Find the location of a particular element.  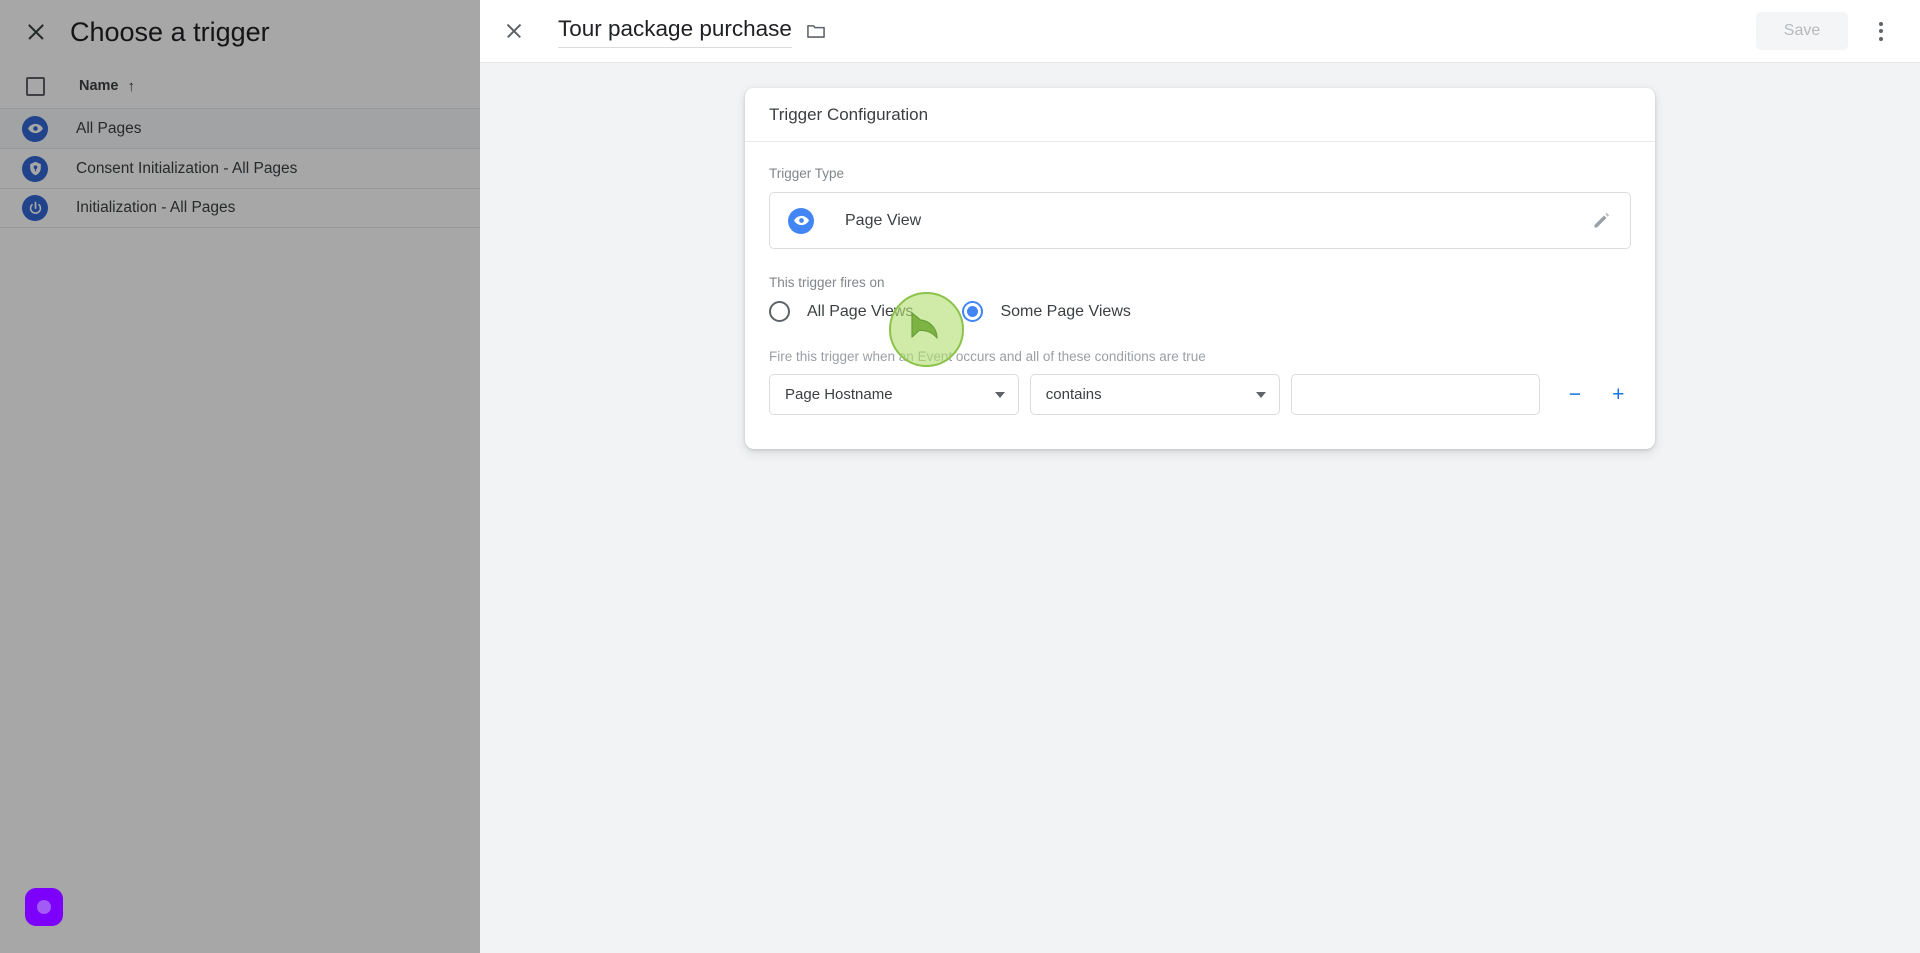

condition-variable-value: Page Hostname is located at coordinates (839, 394).